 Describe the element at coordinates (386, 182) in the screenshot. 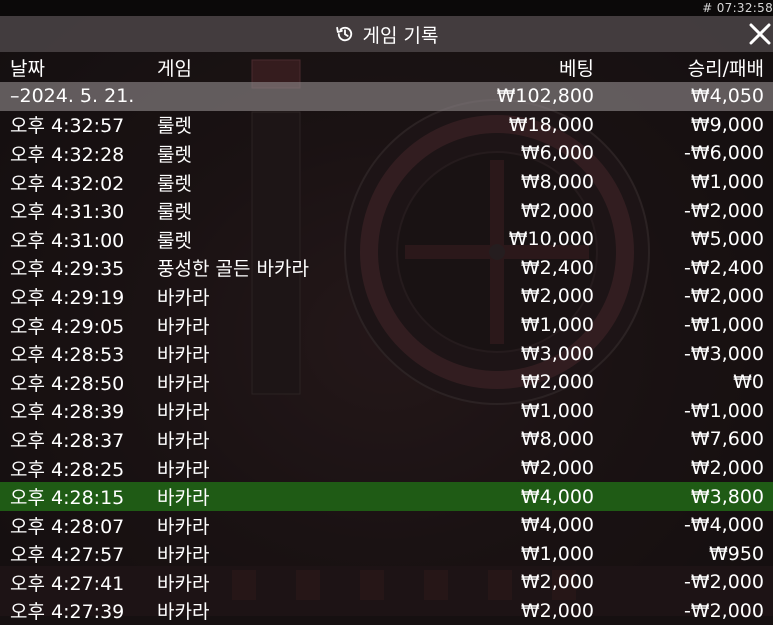

I see `table-row: 오후 4:32:02 룰렛 ₩8,000 ₩1,000` at that location.